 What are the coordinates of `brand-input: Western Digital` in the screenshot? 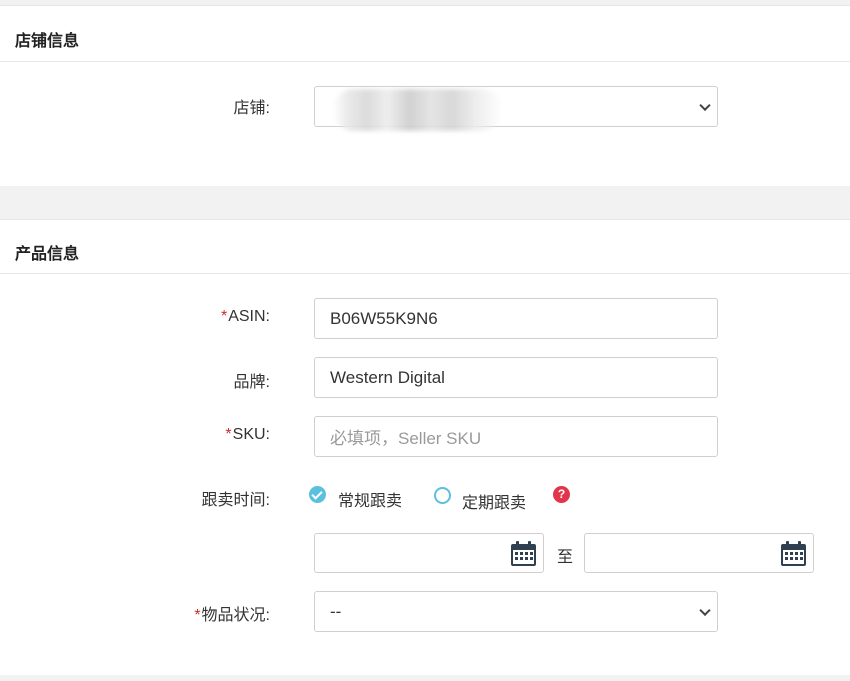 It's located at (516, 377).